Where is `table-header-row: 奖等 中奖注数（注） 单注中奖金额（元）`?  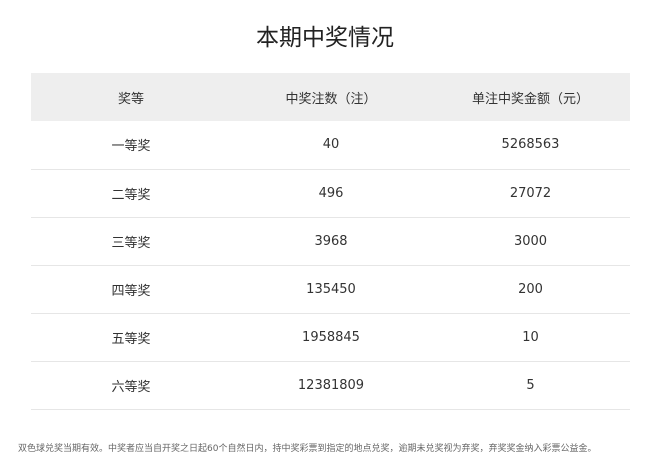
table-header-row: 奖等 中奖注数（注） 单注中奖金额（元） is located at coordinates (330, 97).